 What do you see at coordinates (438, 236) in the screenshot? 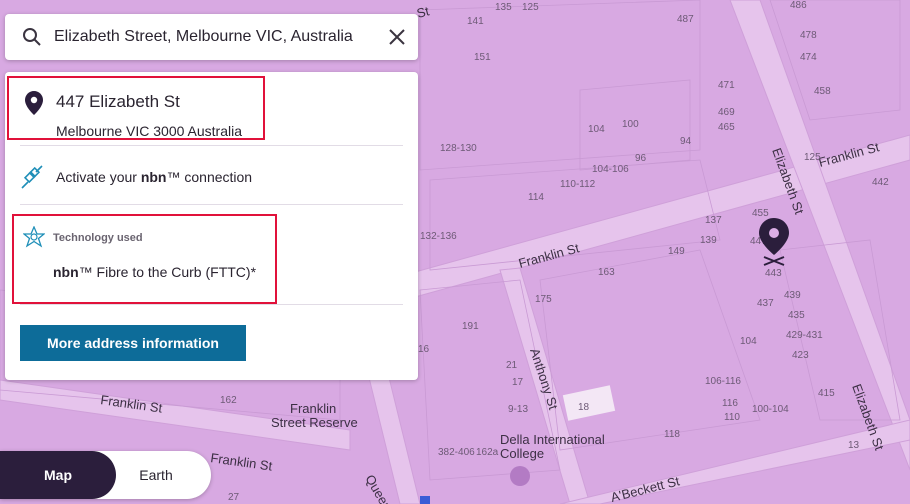
I see `svg-text: 132-136` at bounding box center [438, 236].